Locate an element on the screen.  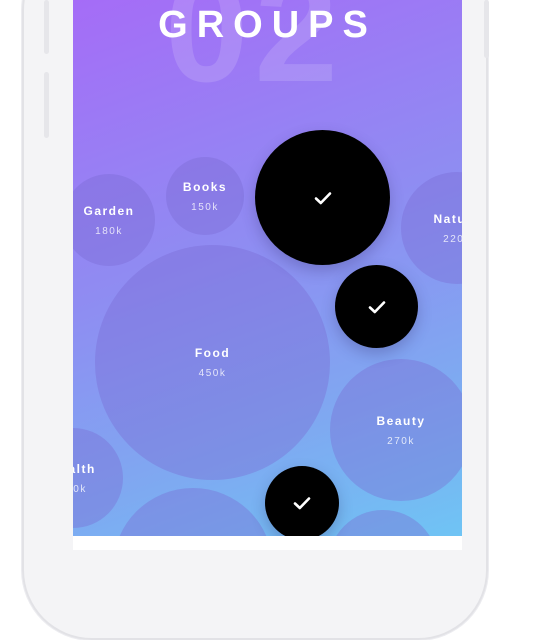
page-title: GROUPS is located at coordinates (267, 25).